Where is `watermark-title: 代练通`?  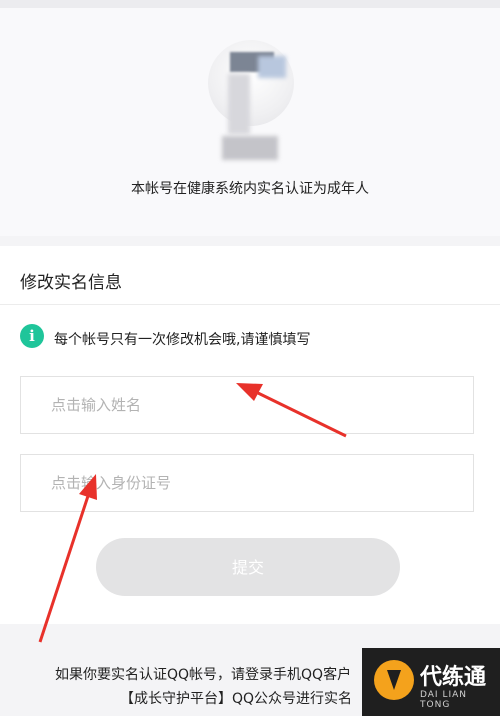
watermark-title: 代练通 is located at coordinates (453, 677).